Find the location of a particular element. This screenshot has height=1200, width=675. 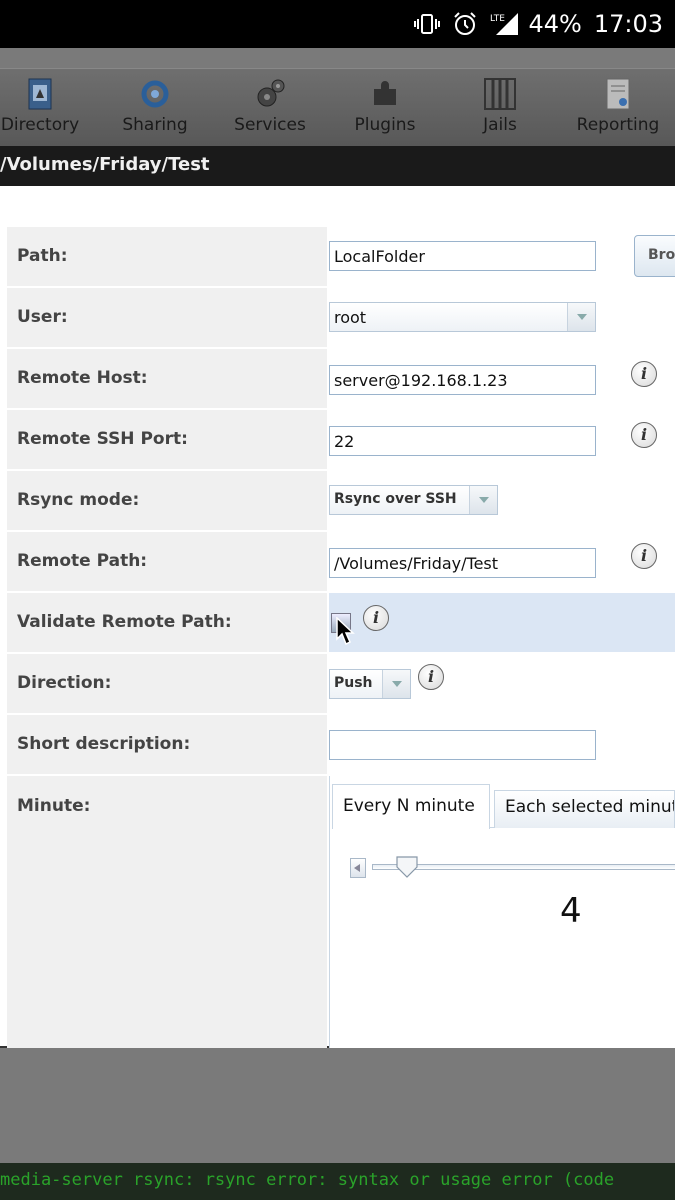

remote-path-input: /Volumes/Friday/Test is located at coordinates (462, 563).